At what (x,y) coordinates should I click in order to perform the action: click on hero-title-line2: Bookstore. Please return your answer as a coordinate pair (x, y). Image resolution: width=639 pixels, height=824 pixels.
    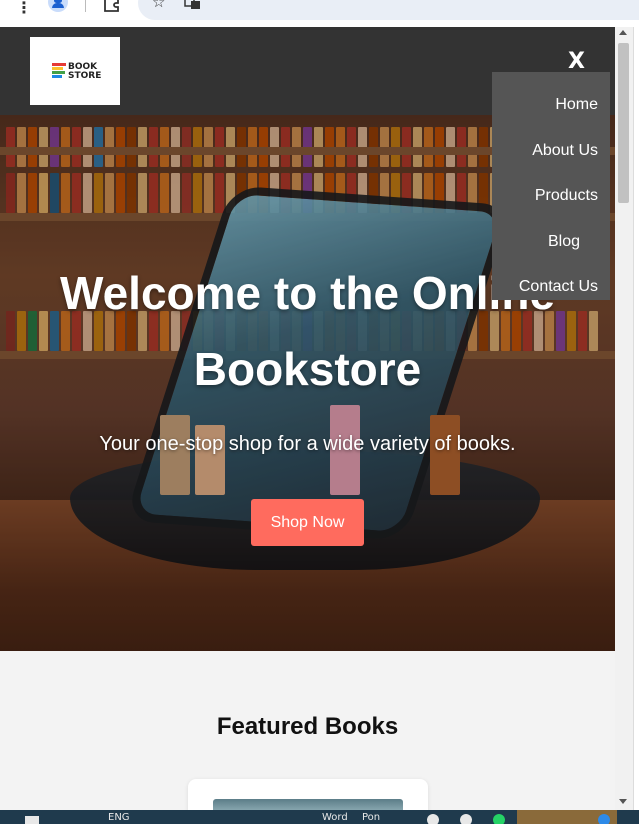
    Looking at the image, I should click on (307, 369).